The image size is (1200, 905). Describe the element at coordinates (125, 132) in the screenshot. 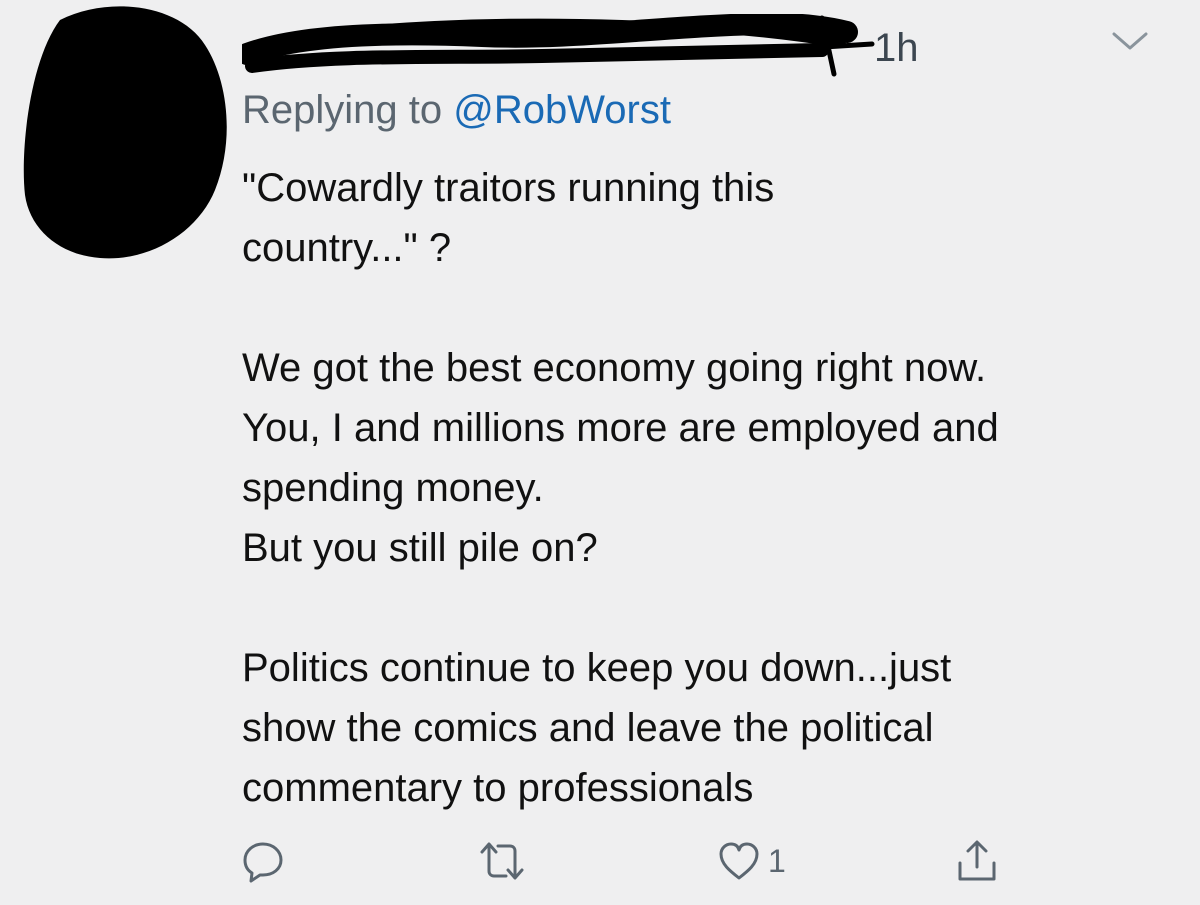

I see `avatar-redaction` at that location.